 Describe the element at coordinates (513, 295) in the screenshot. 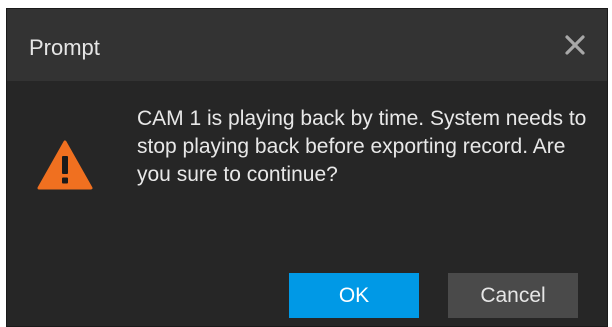

I see `cancel-button: Cancel` at that location.